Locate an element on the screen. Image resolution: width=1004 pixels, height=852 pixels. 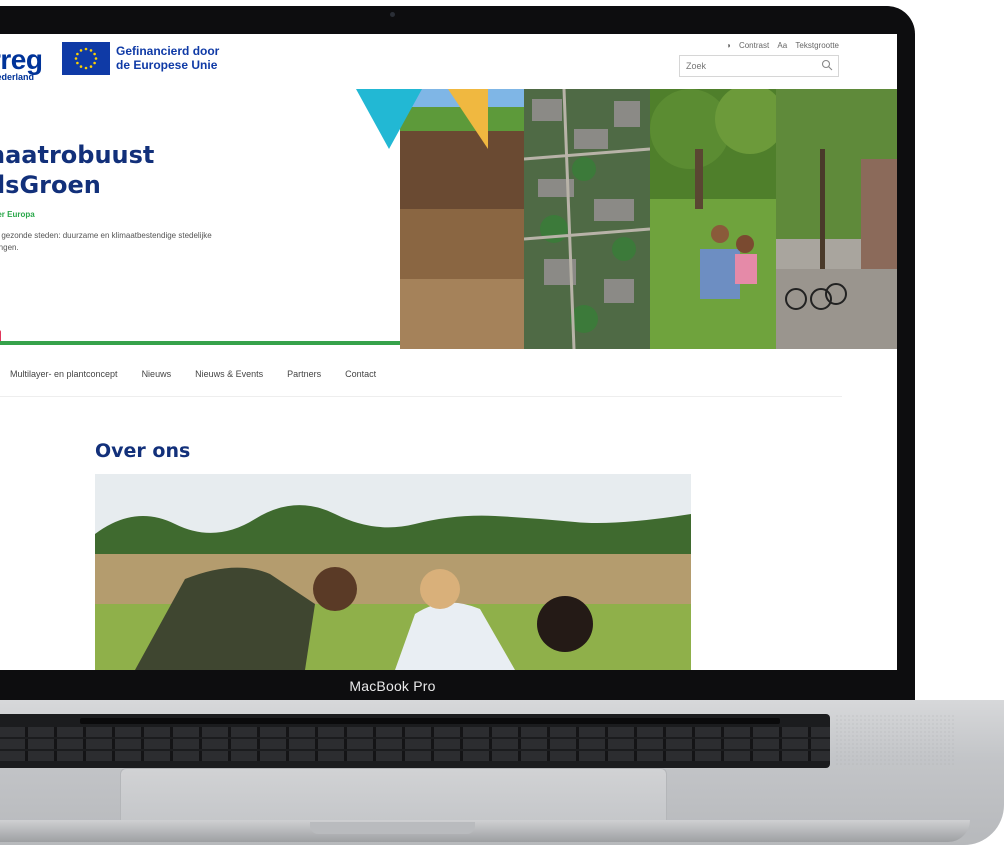
text-size-toggle: Aa Tekstgrootte is located at coordinates (808, 45).